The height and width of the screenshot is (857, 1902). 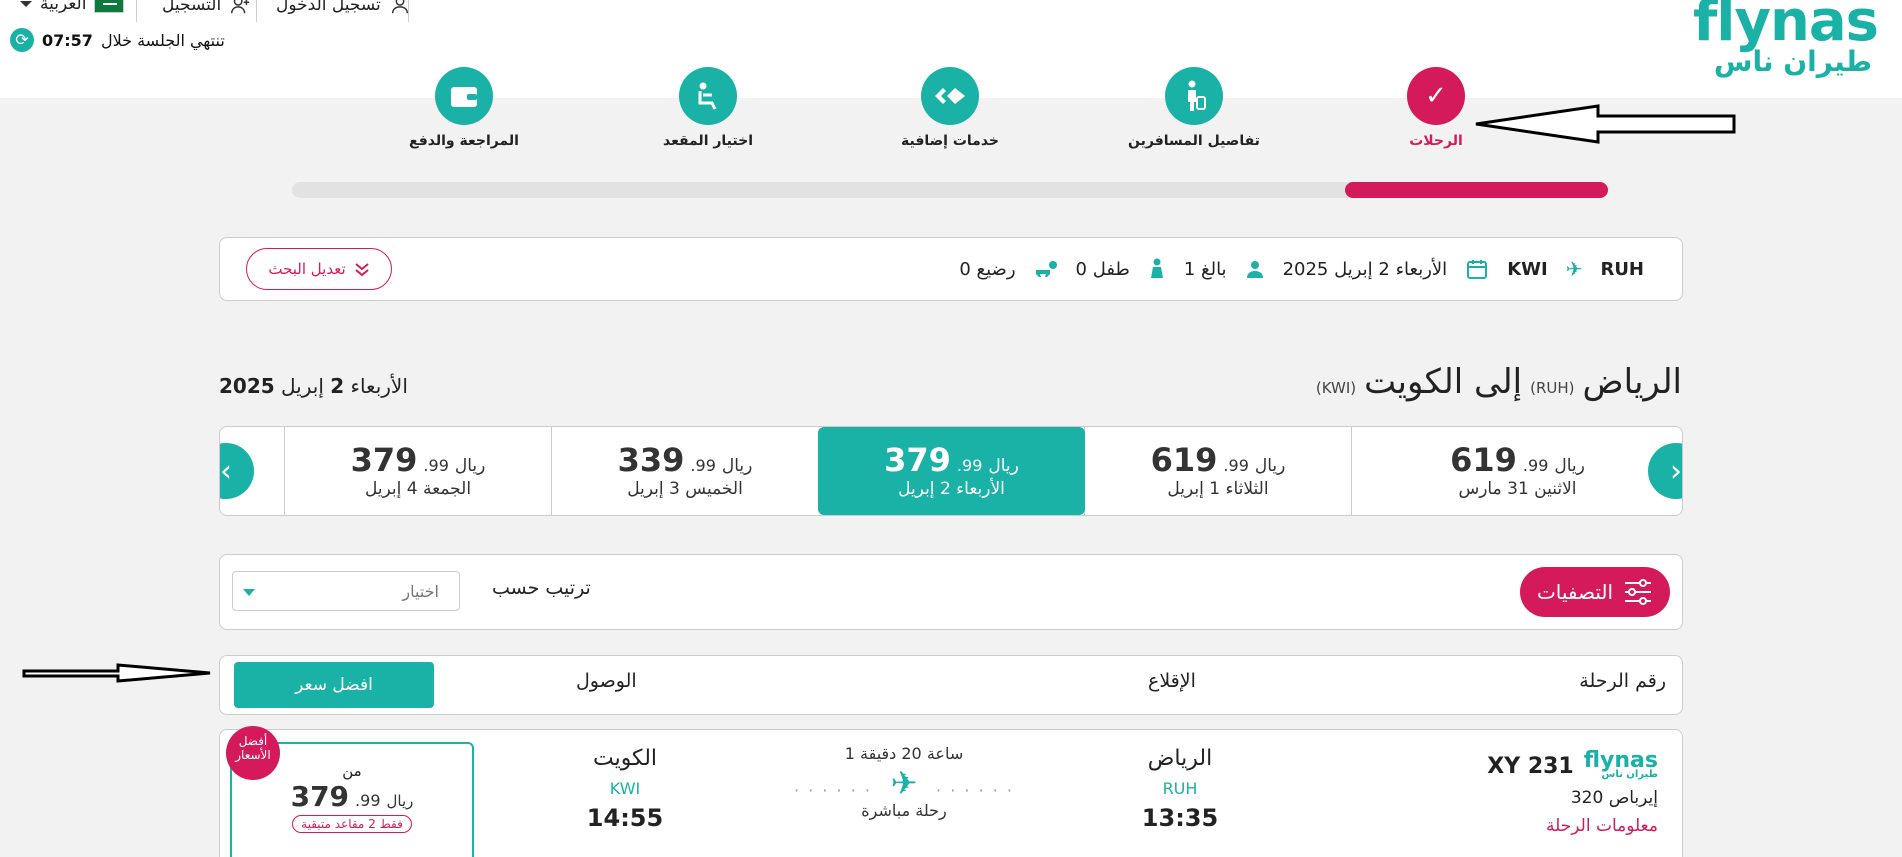 I want to click on route-line: · · · · · · ✈ · · · · · ·, so click(x=904, y=783).